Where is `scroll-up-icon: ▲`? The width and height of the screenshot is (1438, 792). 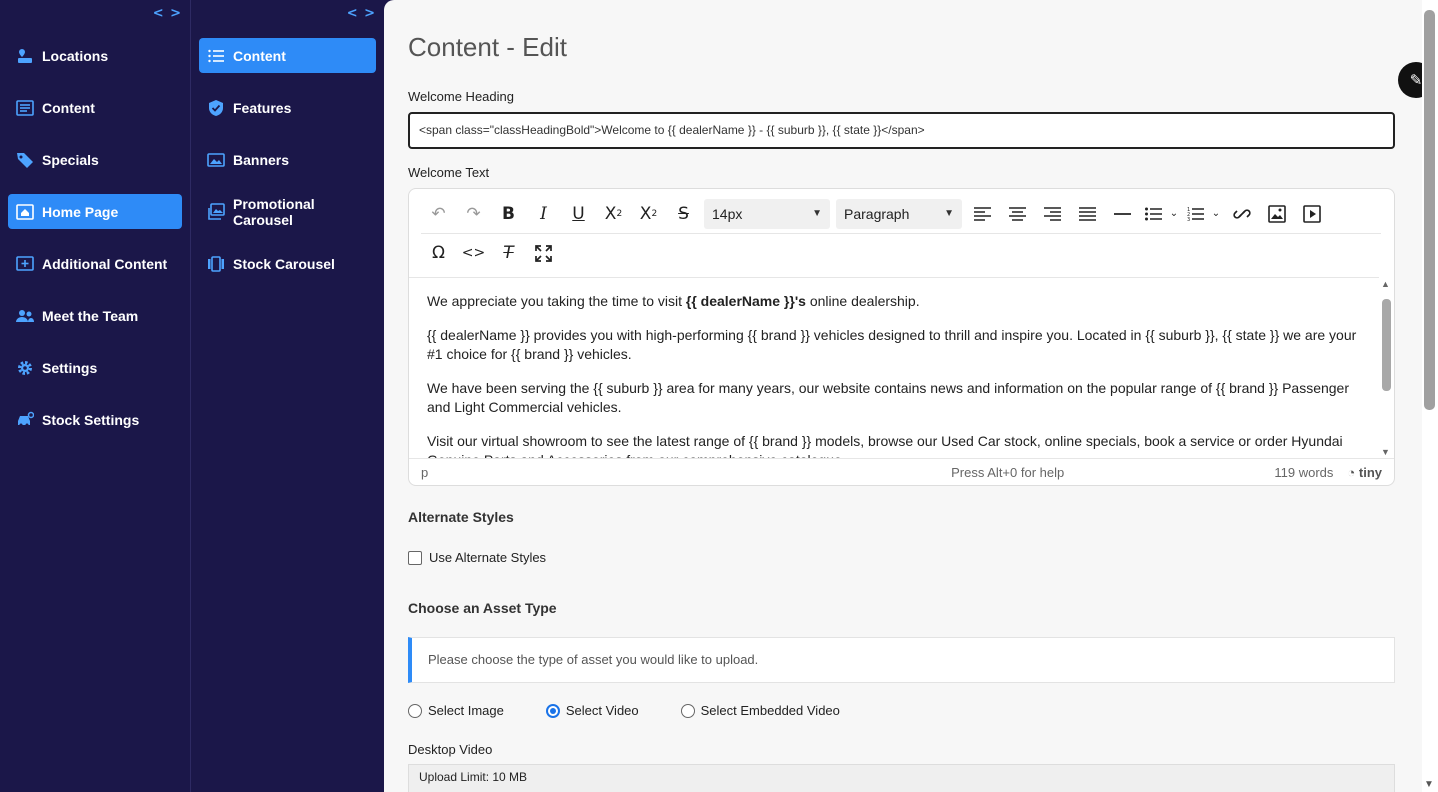 scroll-up-icon: ▲ is located at coordinates (1385, 284).